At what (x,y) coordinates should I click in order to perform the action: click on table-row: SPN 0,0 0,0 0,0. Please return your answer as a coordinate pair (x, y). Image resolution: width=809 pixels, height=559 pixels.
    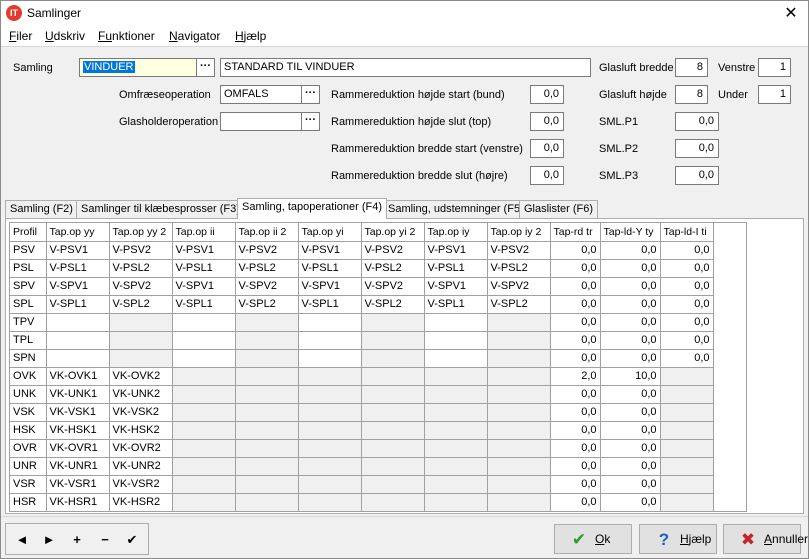
    Looking at the image, I should click on (362, 358).